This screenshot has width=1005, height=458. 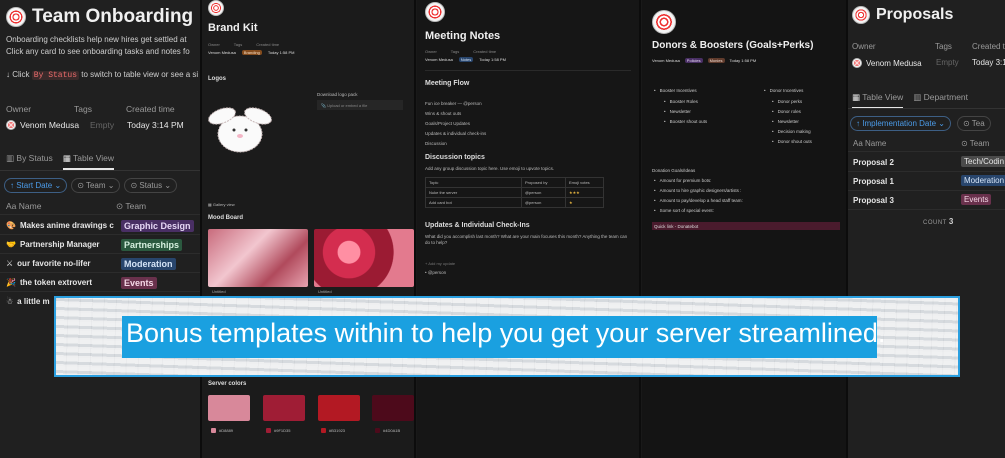 I want to click on filter-bar: ↑ Start Date ⌄ ⊙ Team ⌄ ⊙ Status ⌄, so click(x=91, y=185).